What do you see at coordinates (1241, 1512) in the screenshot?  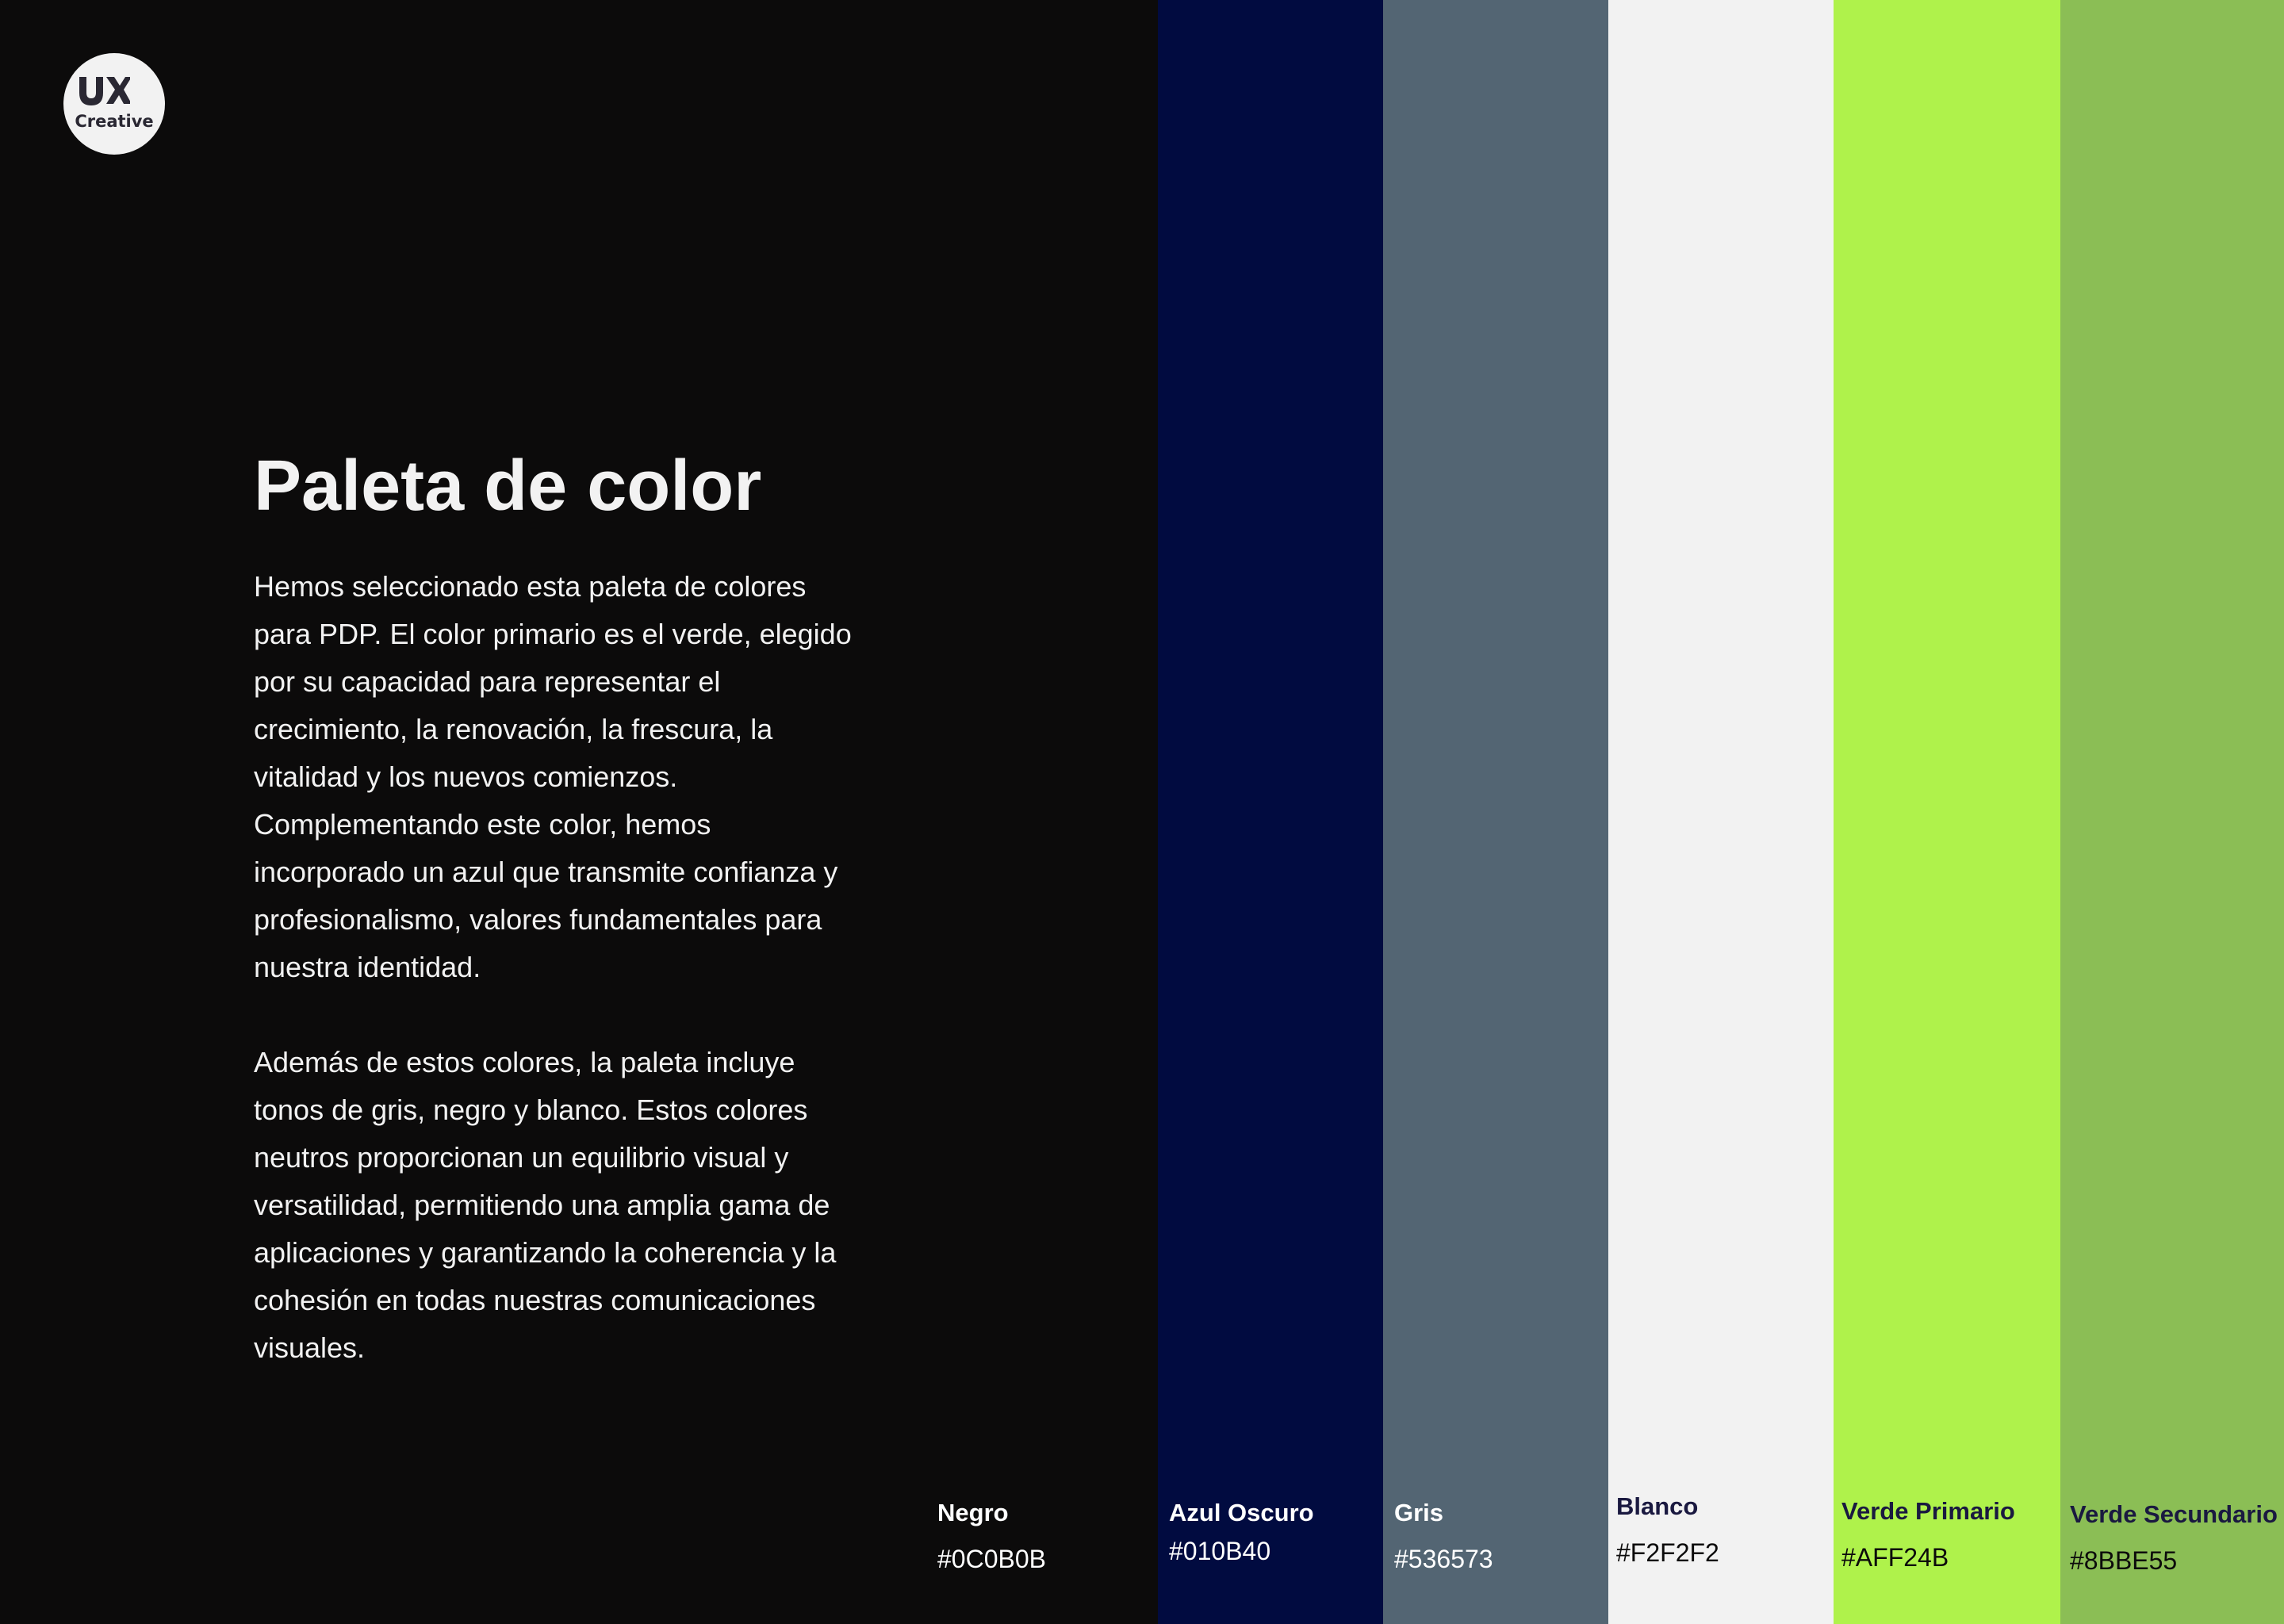 I see `swatch-name: Azul Oscuro` at bounding box center [1241, 1512].